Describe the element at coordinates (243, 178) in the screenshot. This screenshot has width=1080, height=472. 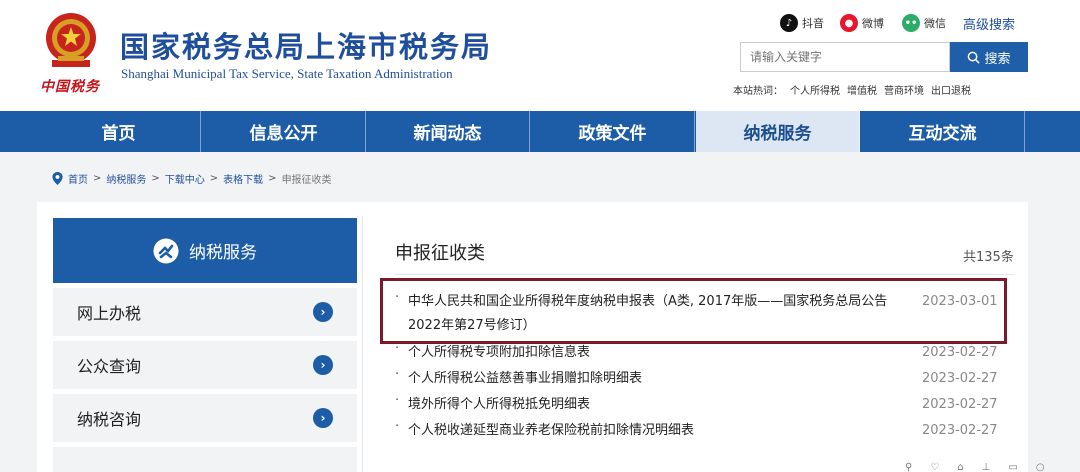
I see `breadcrumb-item: 表格下载` at that location.